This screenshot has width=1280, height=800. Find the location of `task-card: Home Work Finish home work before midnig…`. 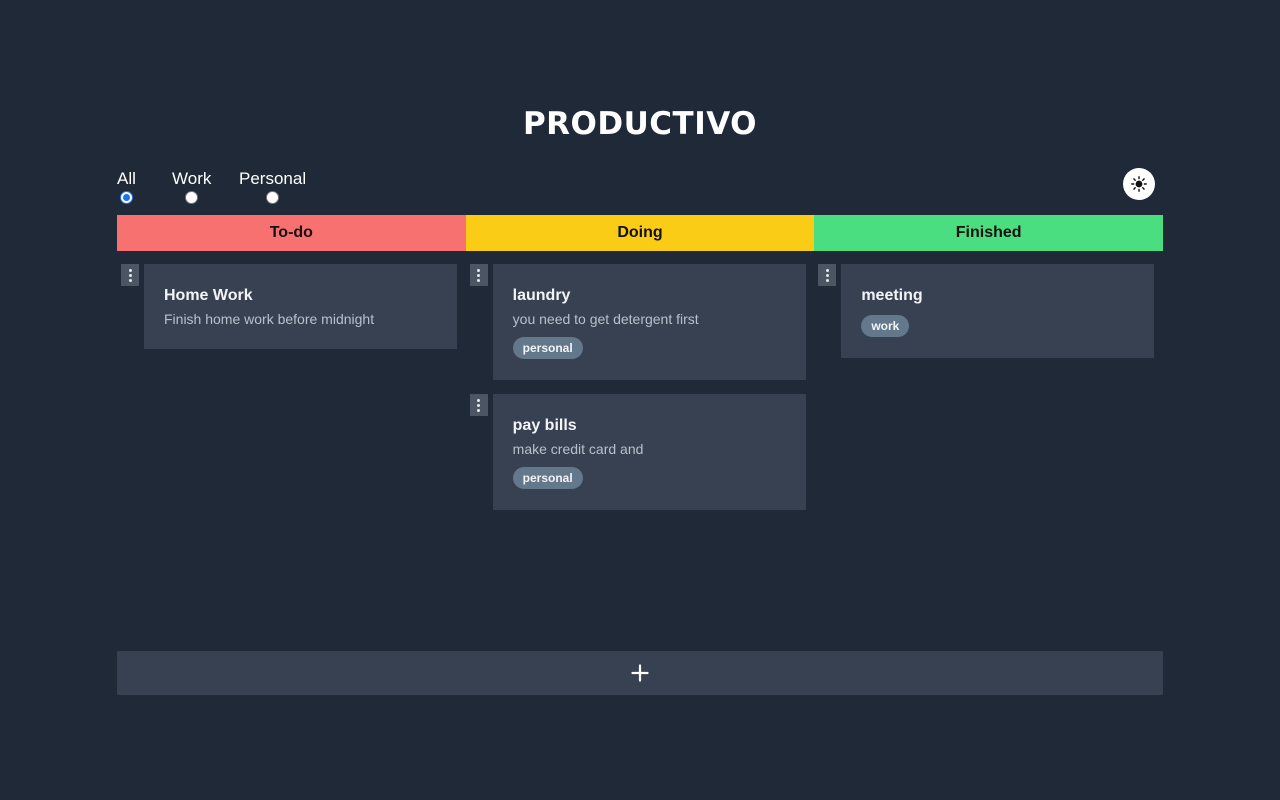

task-card: Home Work Finish home work before midnig… is located at coordinates (300, 306).